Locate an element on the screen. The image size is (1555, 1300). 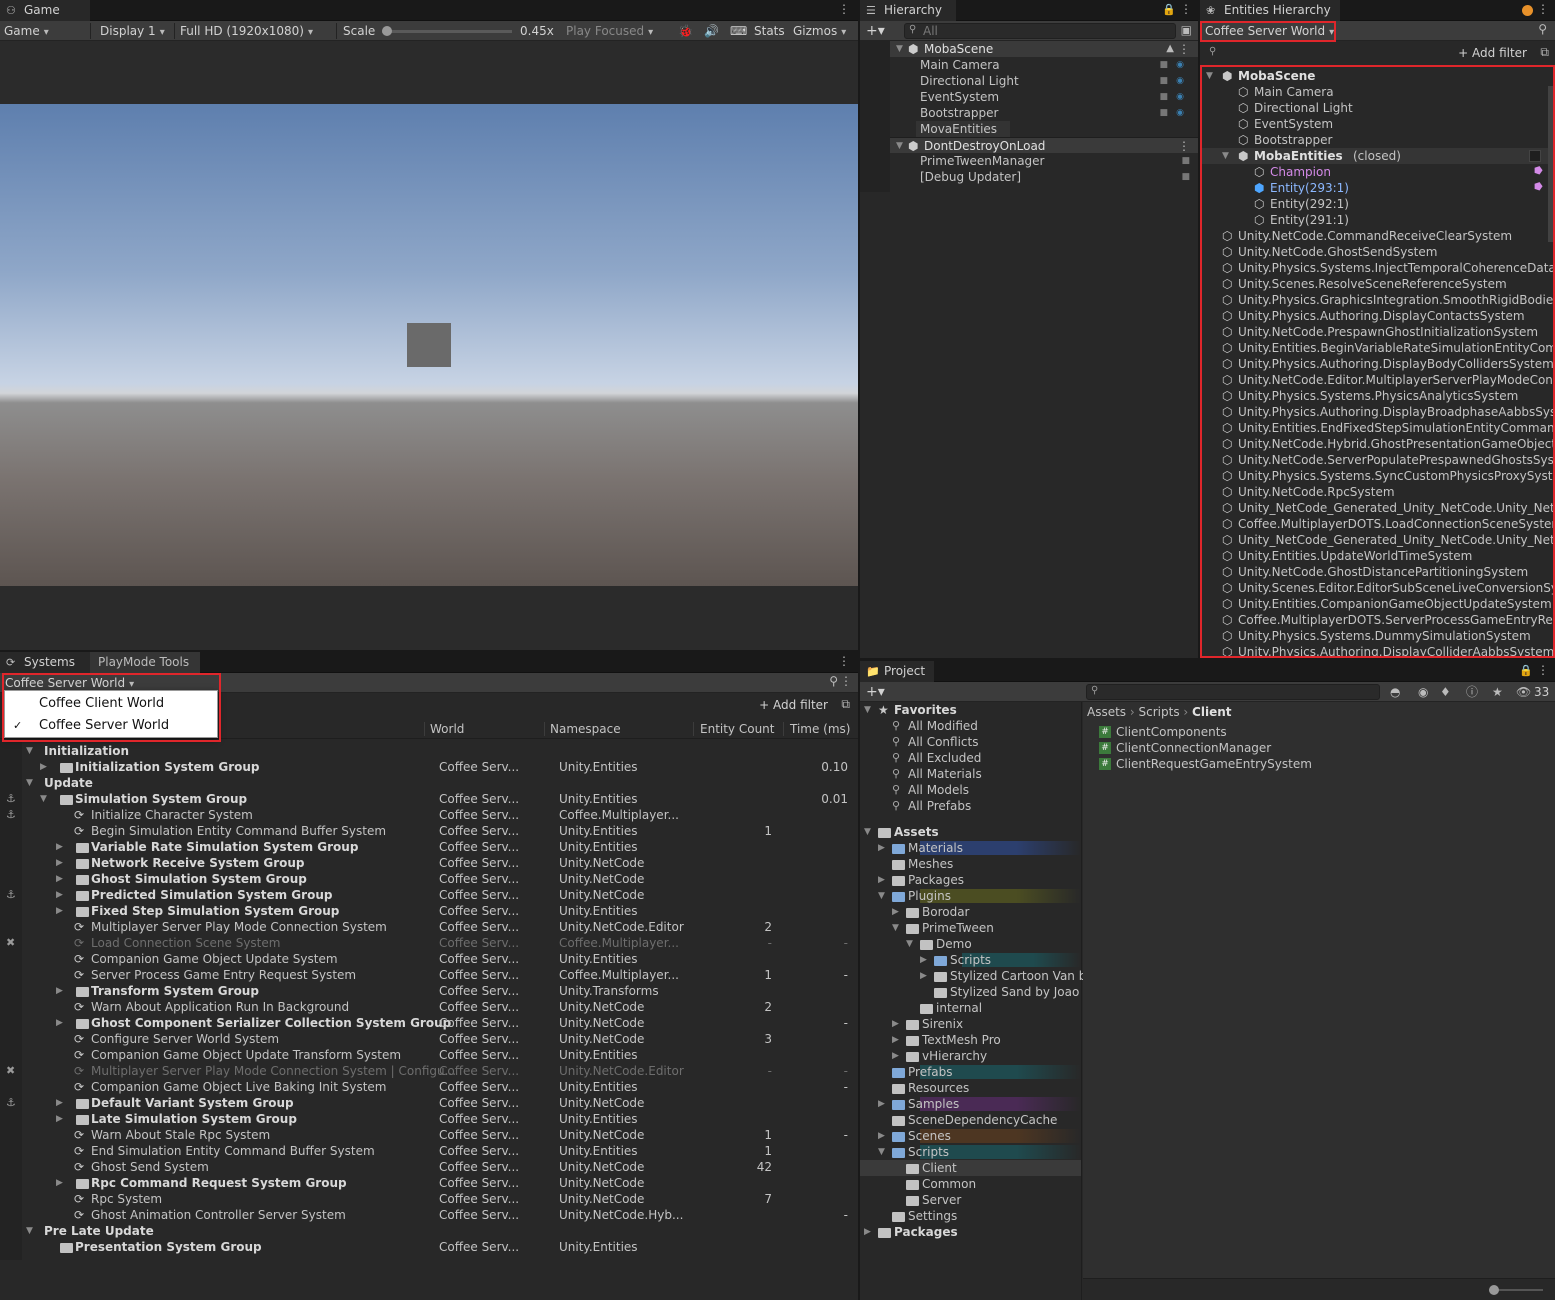
entities-world-dropdown: Coffee Server World is located at coordinates (1269, 31).